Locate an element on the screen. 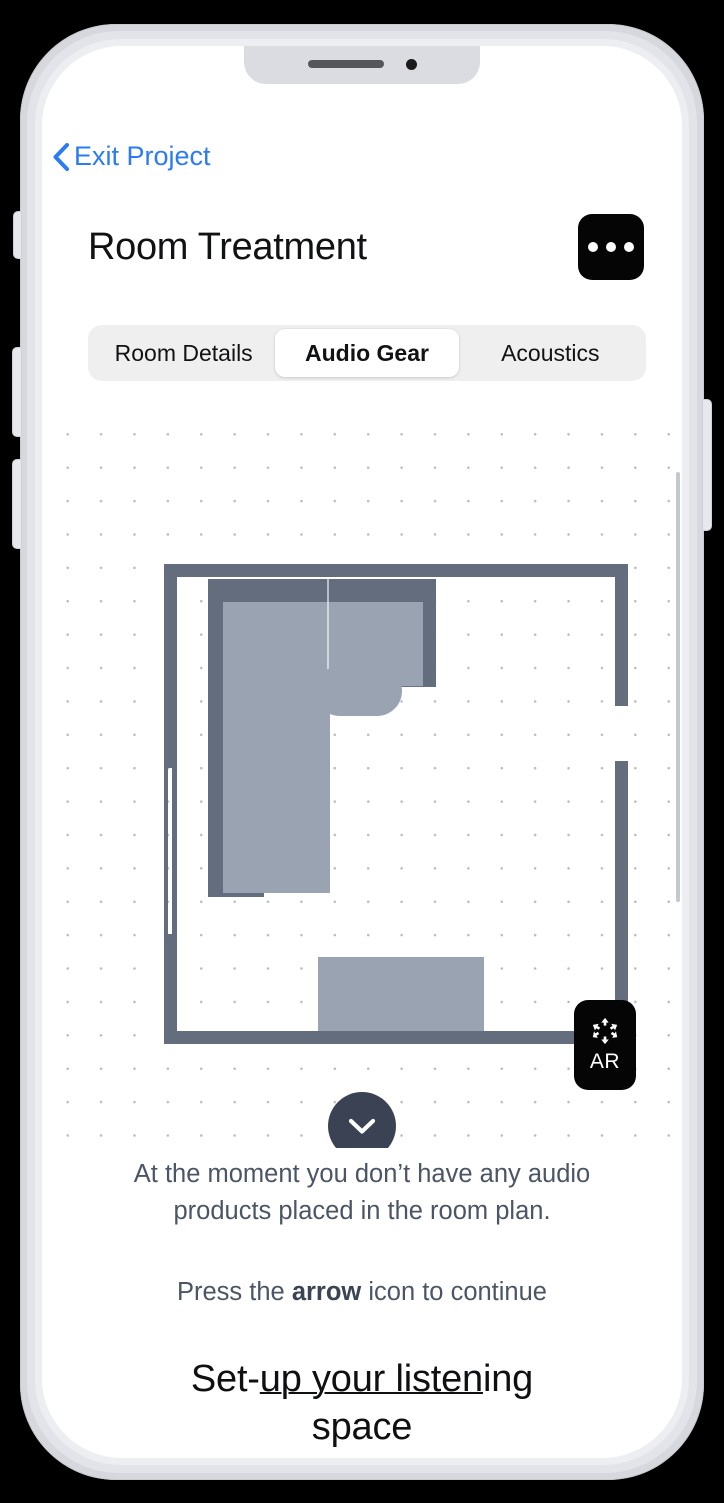  chevron-left-icon is located at coordinates (61, 156).